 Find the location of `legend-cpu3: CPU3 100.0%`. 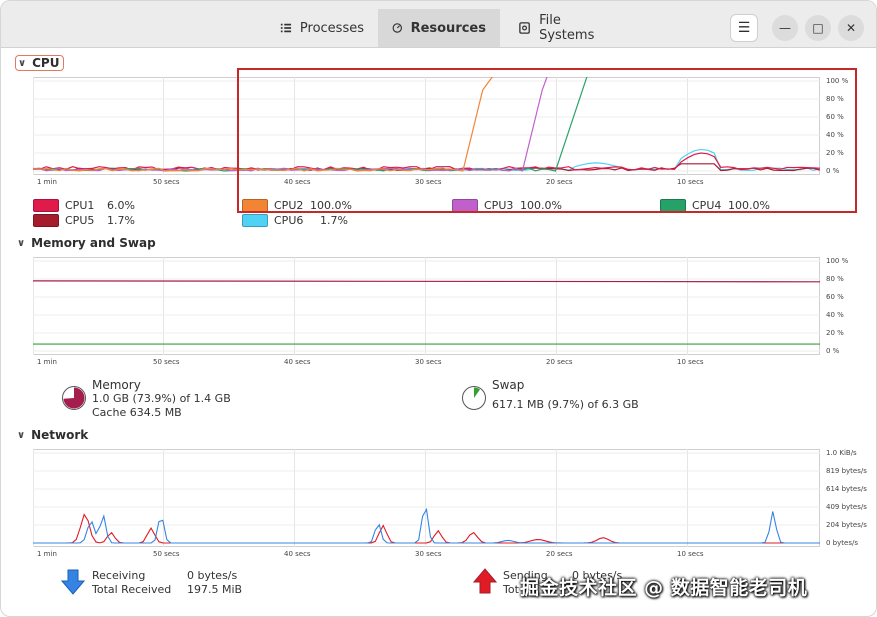

legend-cpu3: CPU3 100.0% is located at coordinates (507, 205).